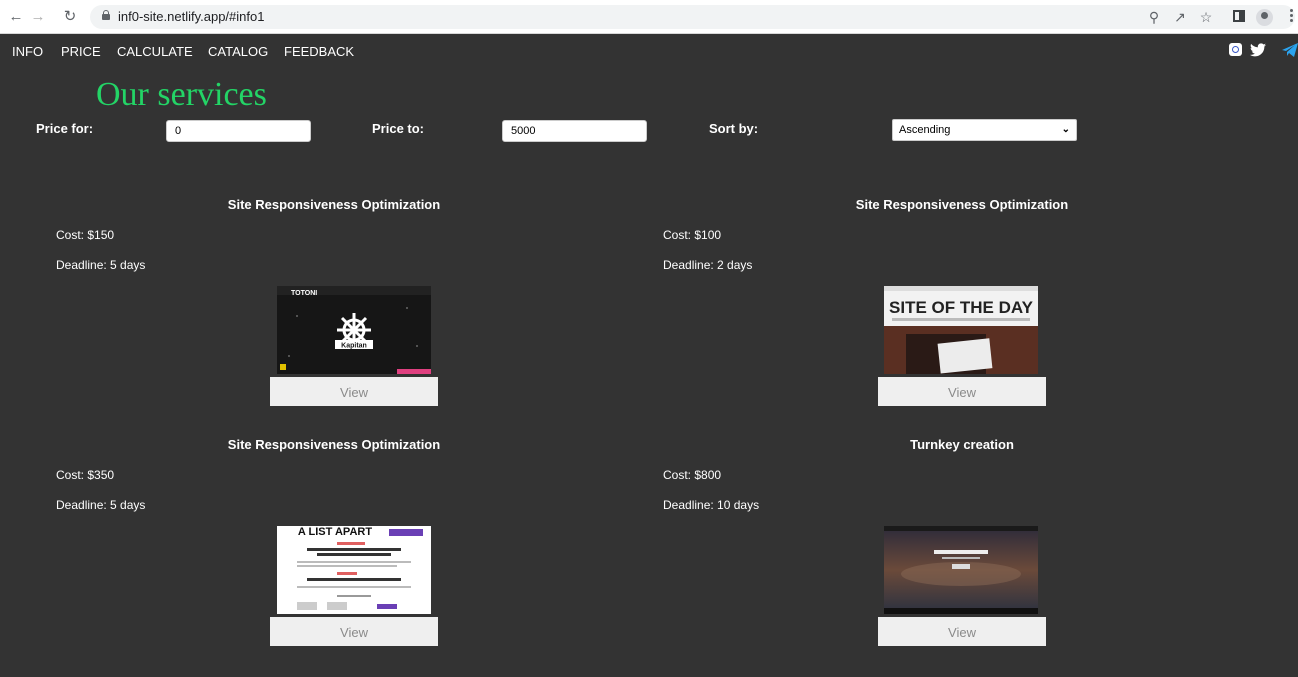  I want to click on thumb-text: A LIST APART, so click(335, 532).